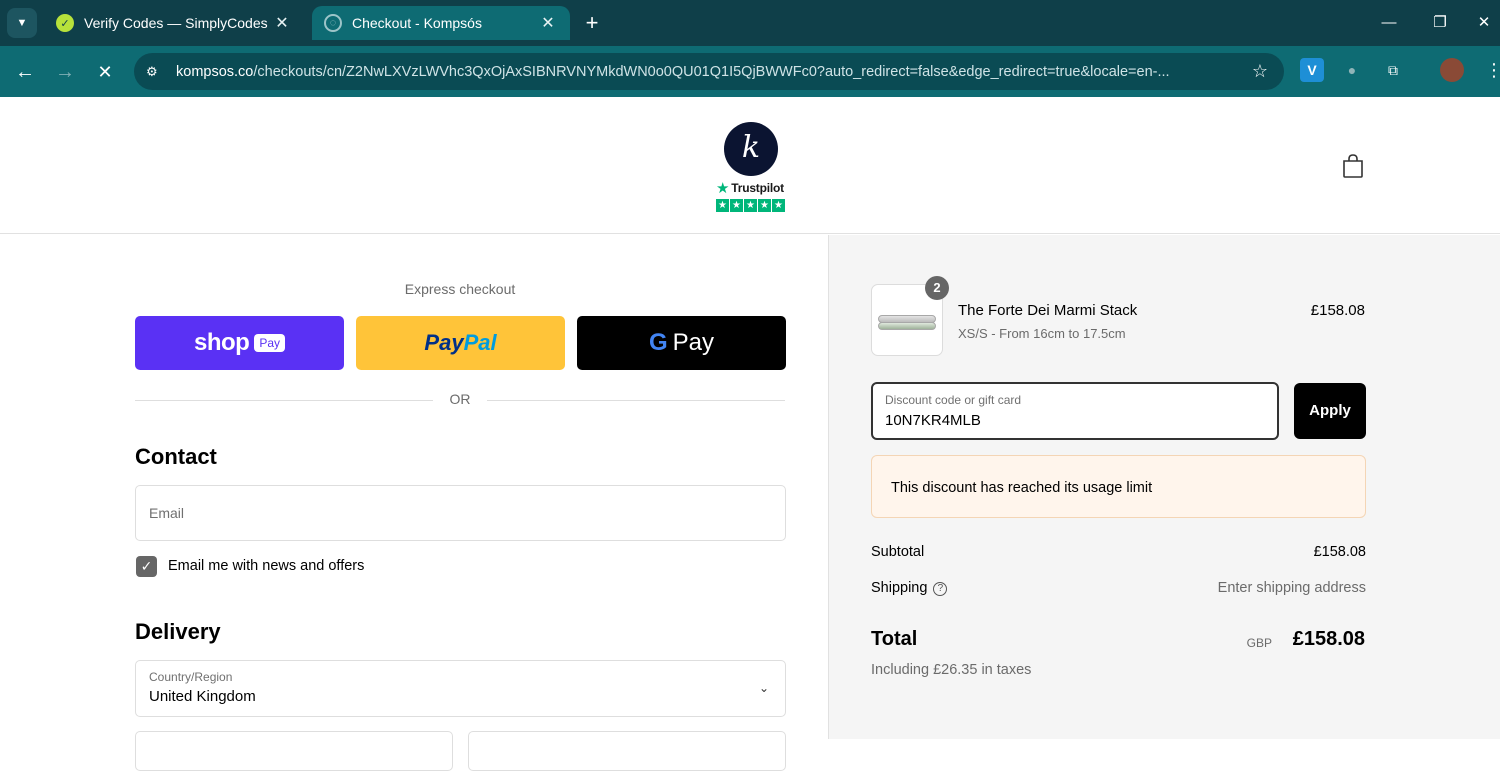 Image resolution: width=1500 pixels, height=771 pixels. I want to click on apply-discount-button: Apply, so click(1330, 411).